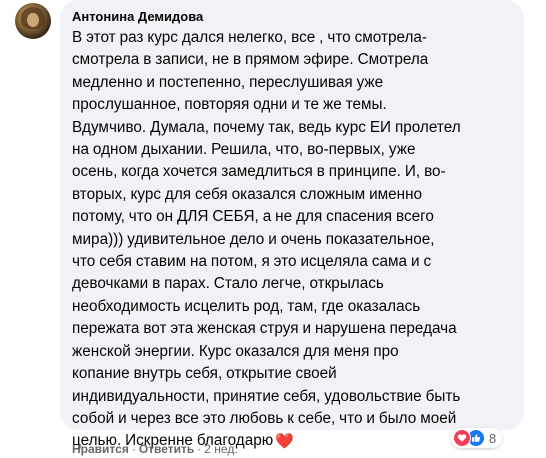 Image resolution: width=546 pixels, height=458 pixels. What do you see at coordinates (292, 17) in the screenshot?
I see `comment-author: Антонина Демидова` at bounding box center [292, 17].